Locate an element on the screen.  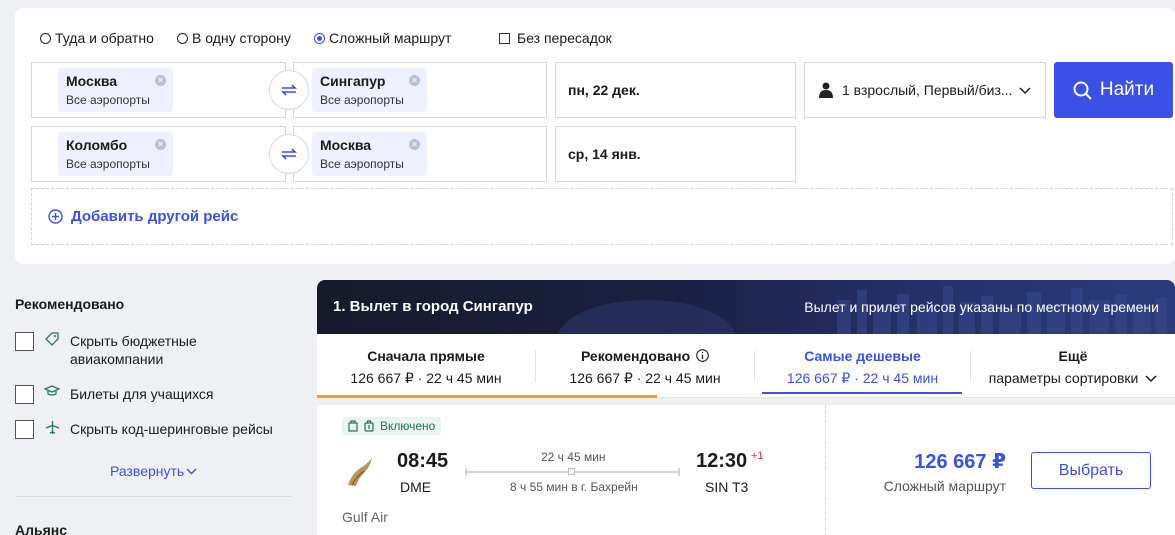
plus-circle-icon is located at coordinates (55, 216).